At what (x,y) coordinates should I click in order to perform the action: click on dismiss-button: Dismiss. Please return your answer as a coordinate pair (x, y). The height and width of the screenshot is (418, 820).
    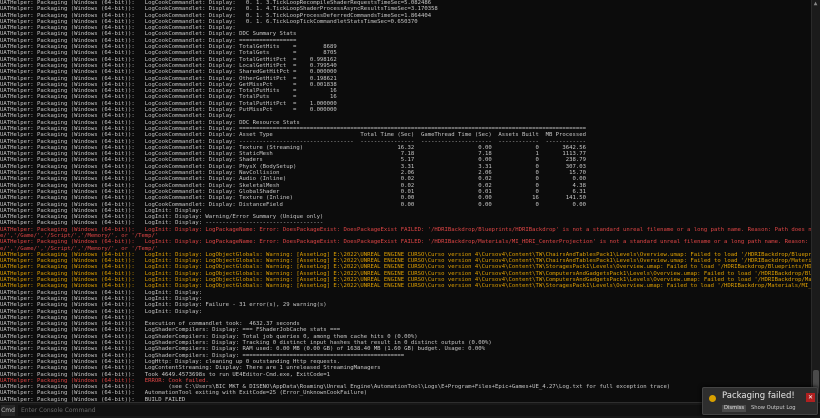
    Looking at the image, I should click on (734, 408).